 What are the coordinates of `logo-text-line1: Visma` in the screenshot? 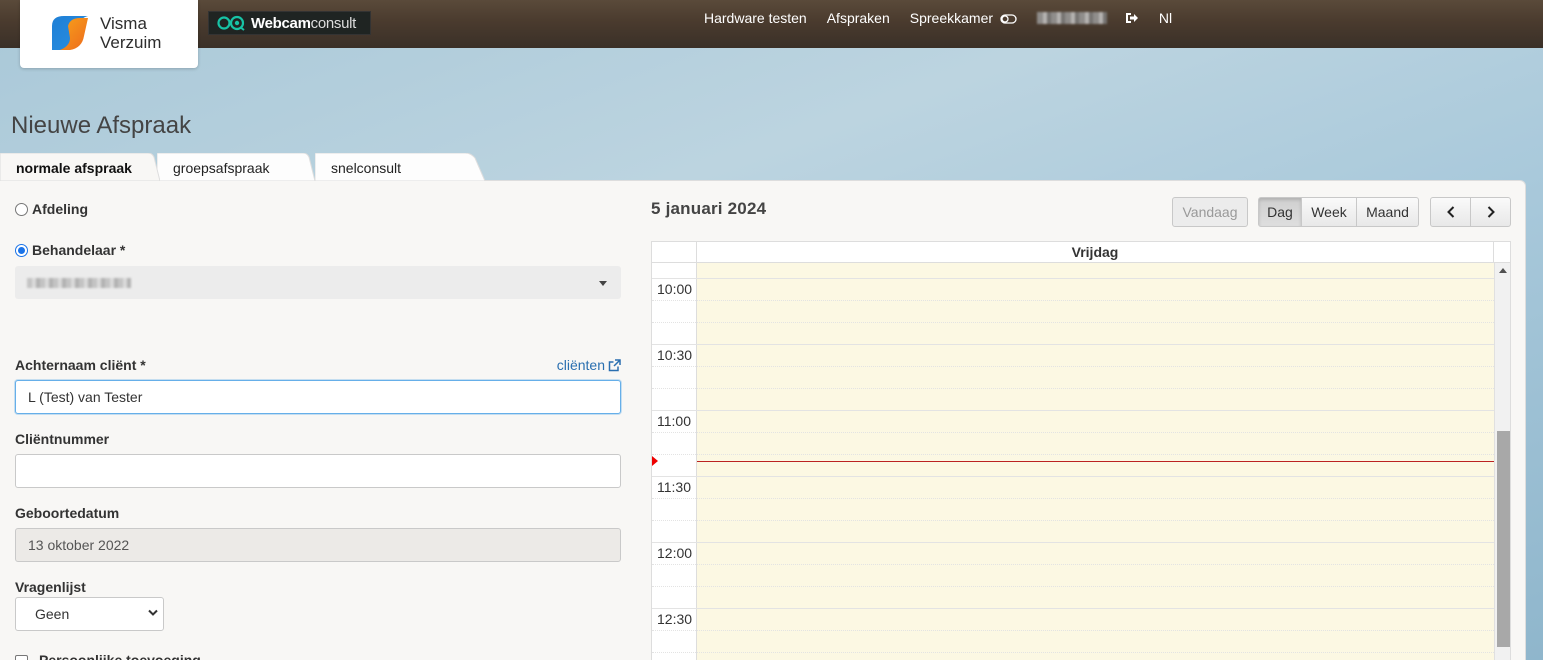 It's located at (123, 23).